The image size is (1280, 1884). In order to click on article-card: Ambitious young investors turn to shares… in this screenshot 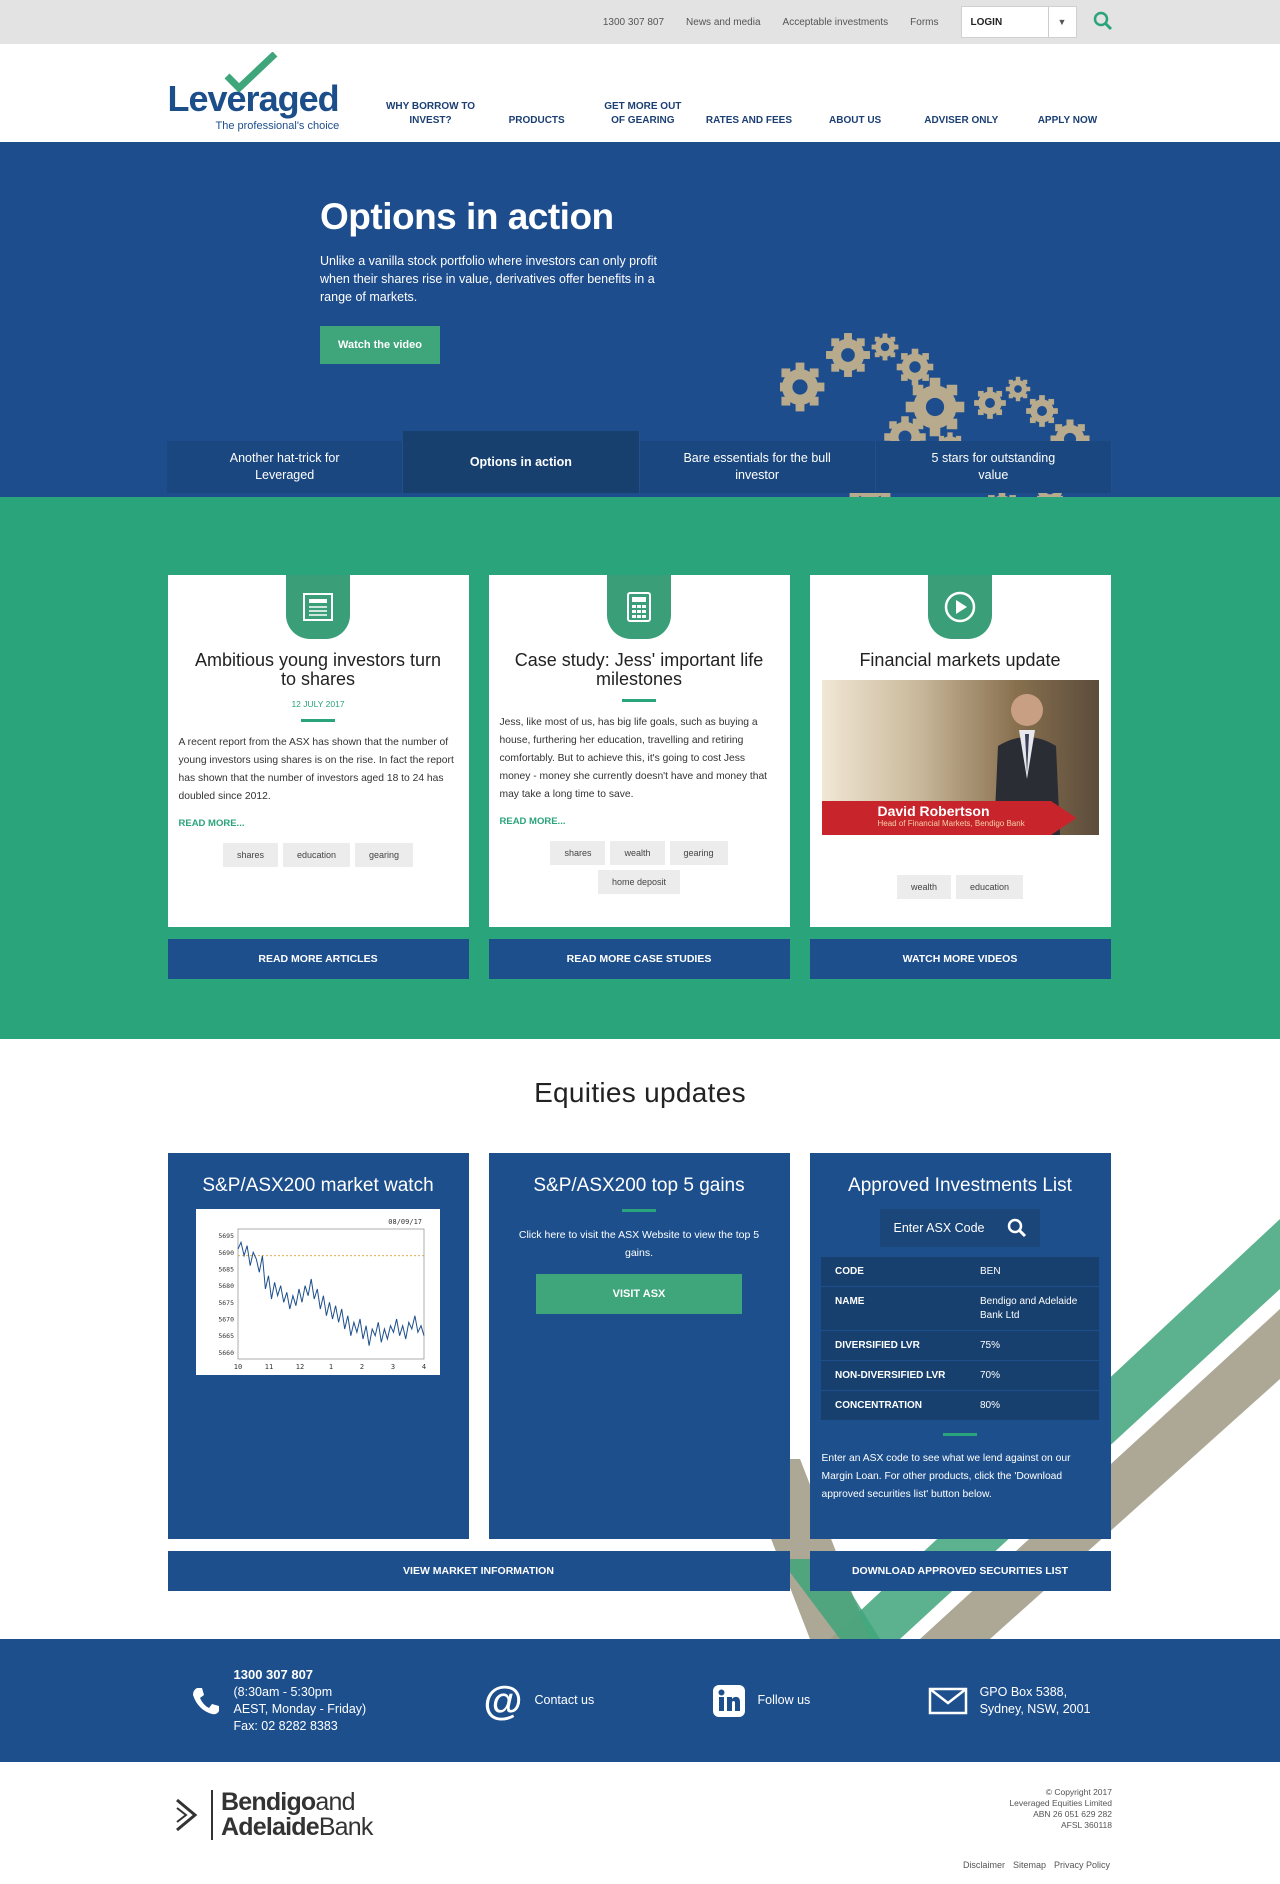, I will do `click(318, 777)`.